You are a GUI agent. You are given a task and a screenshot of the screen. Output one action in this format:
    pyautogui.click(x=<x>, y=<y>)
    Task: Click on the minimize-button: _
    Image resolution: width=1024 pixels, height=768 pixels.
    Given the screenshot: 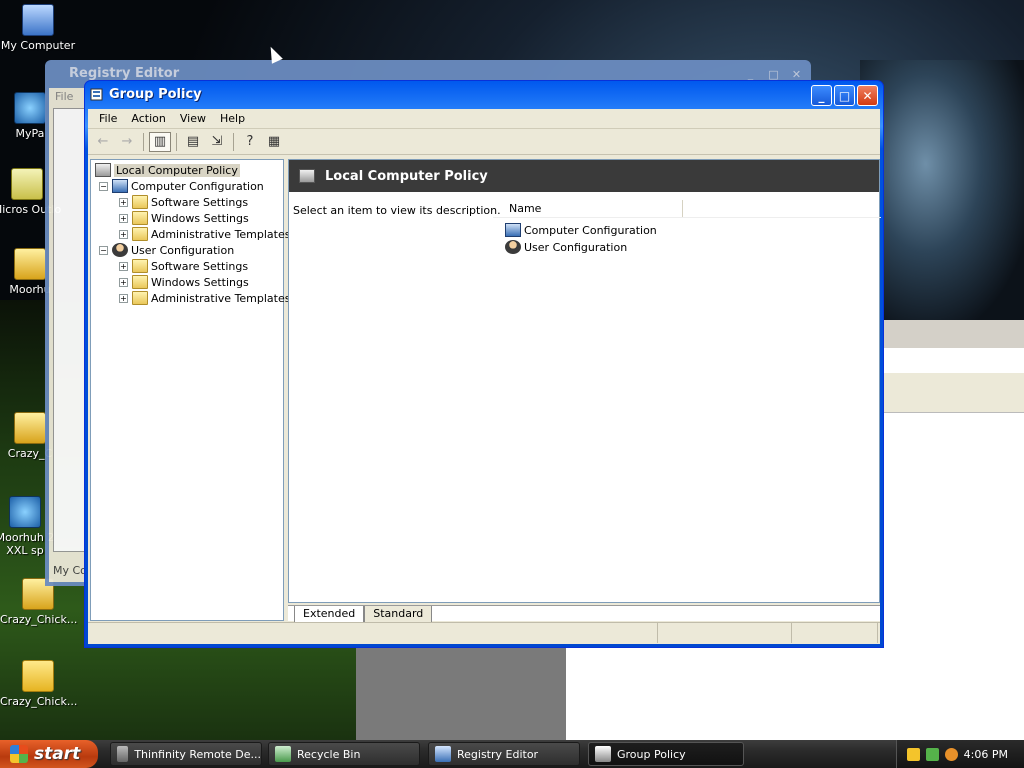 What is the action you would take?
    pyautogui.click(x=821, y=95)
    